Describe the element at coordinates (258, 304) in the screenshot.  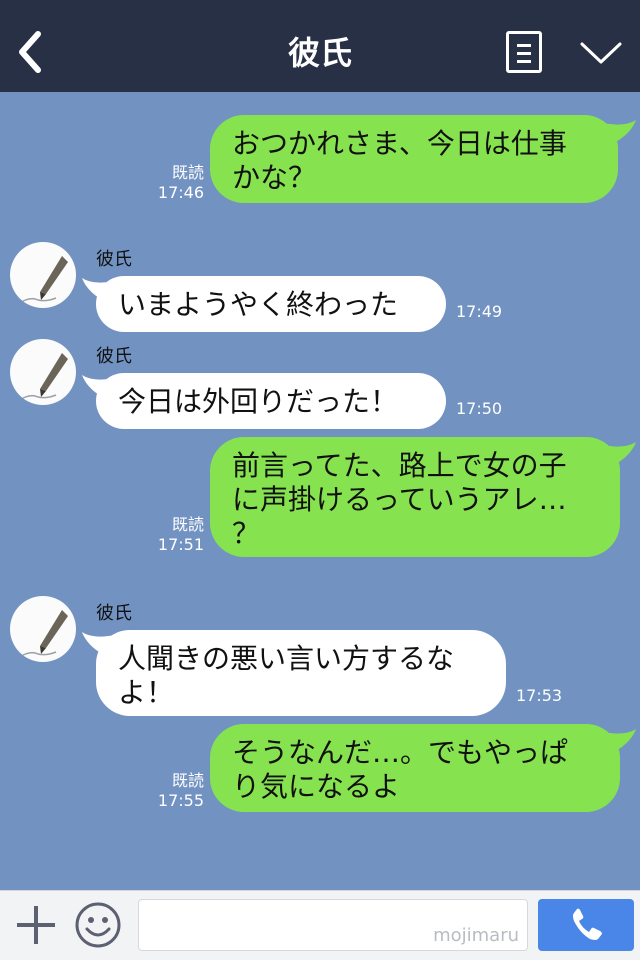
I see `message-line: いまようやく終わった` at that location.